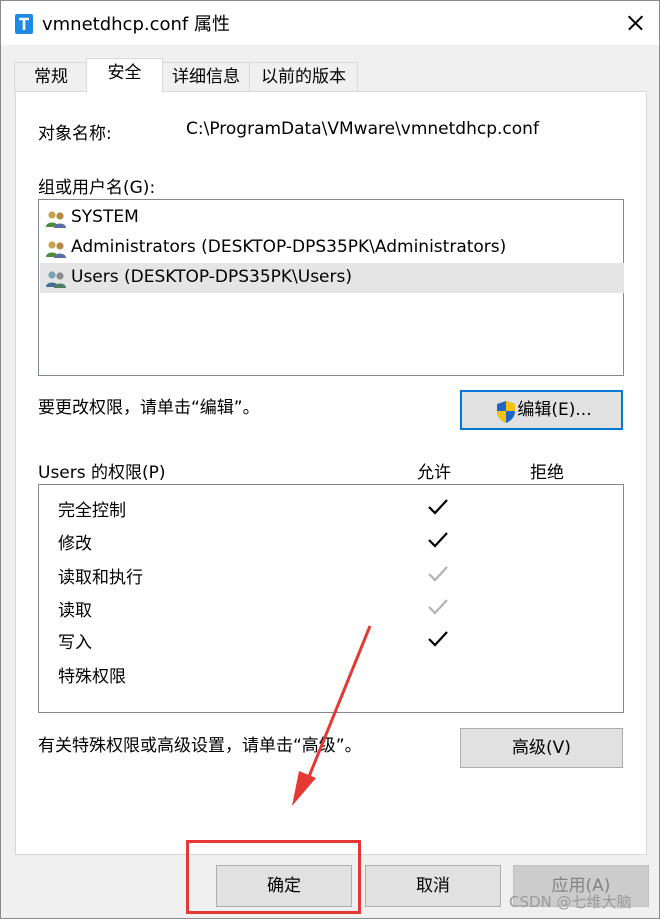  I want to click on advanced-button-label: 高级(V), so click(541, 748).